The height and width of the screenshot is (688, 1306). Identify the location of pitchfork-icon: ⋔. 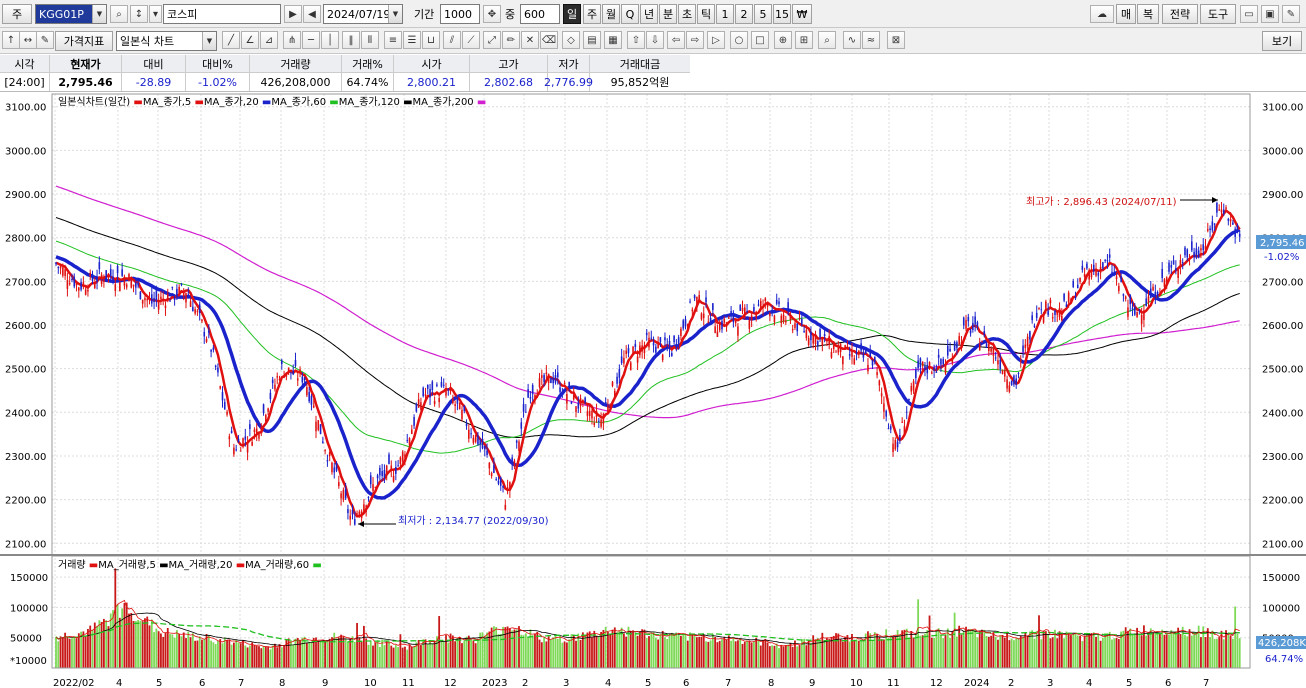
(292, 40).